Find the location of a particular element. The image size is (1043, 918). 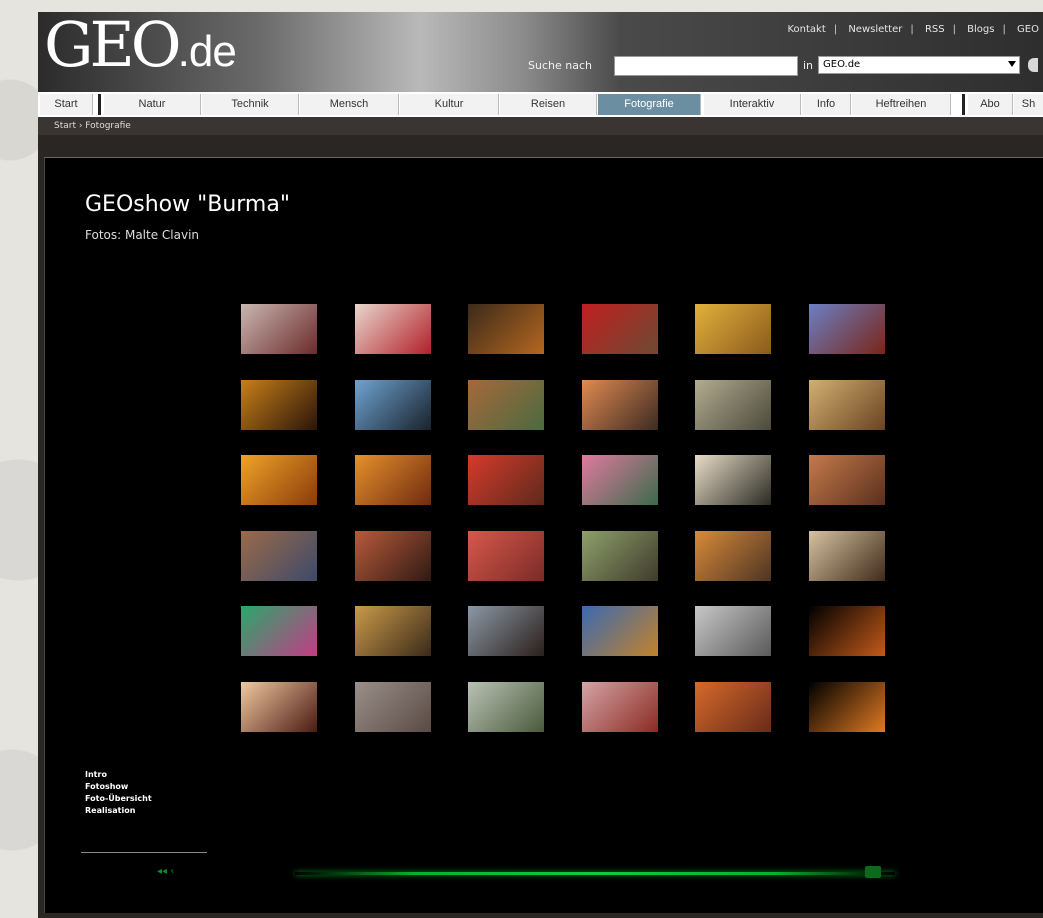

photo-thumbnail-golden-field is located at coordinates (733, 329).